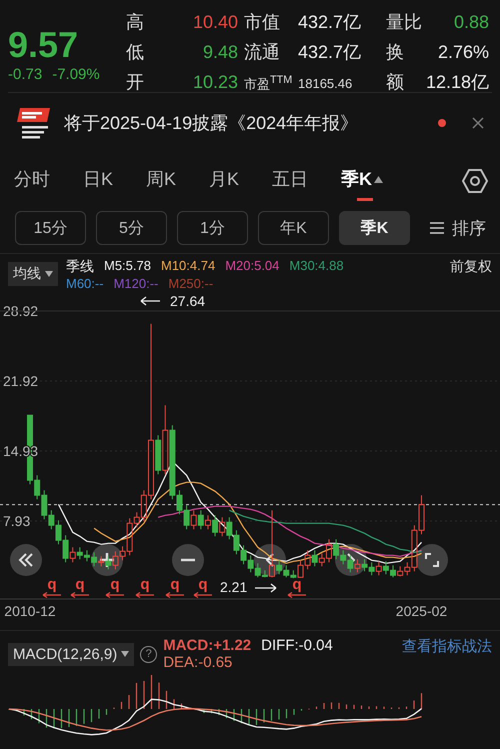 This screenshot has width=500, height=749. Describe the element at coordinates (197, 662) in the screenshot. I see `indicator-value: DEA:-0.65` at that location.